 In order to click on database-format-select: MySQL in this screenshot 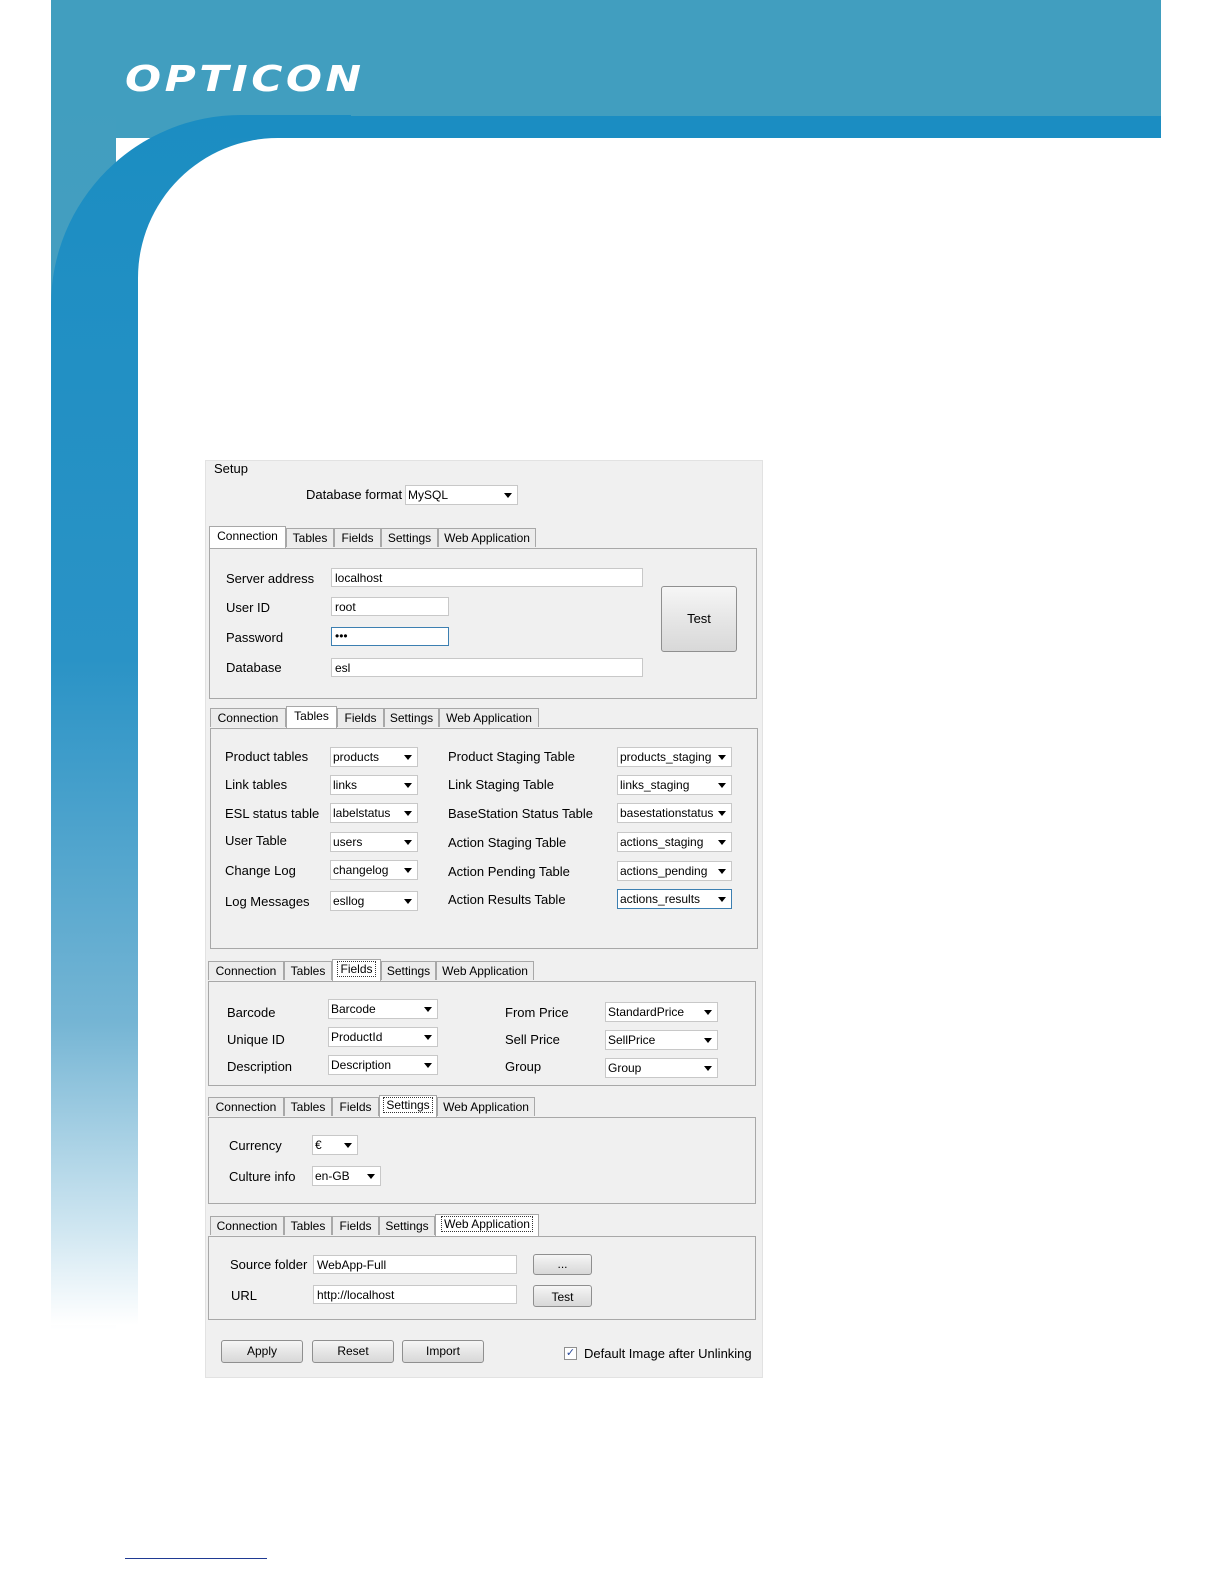, I will do `click(461, 495)`.